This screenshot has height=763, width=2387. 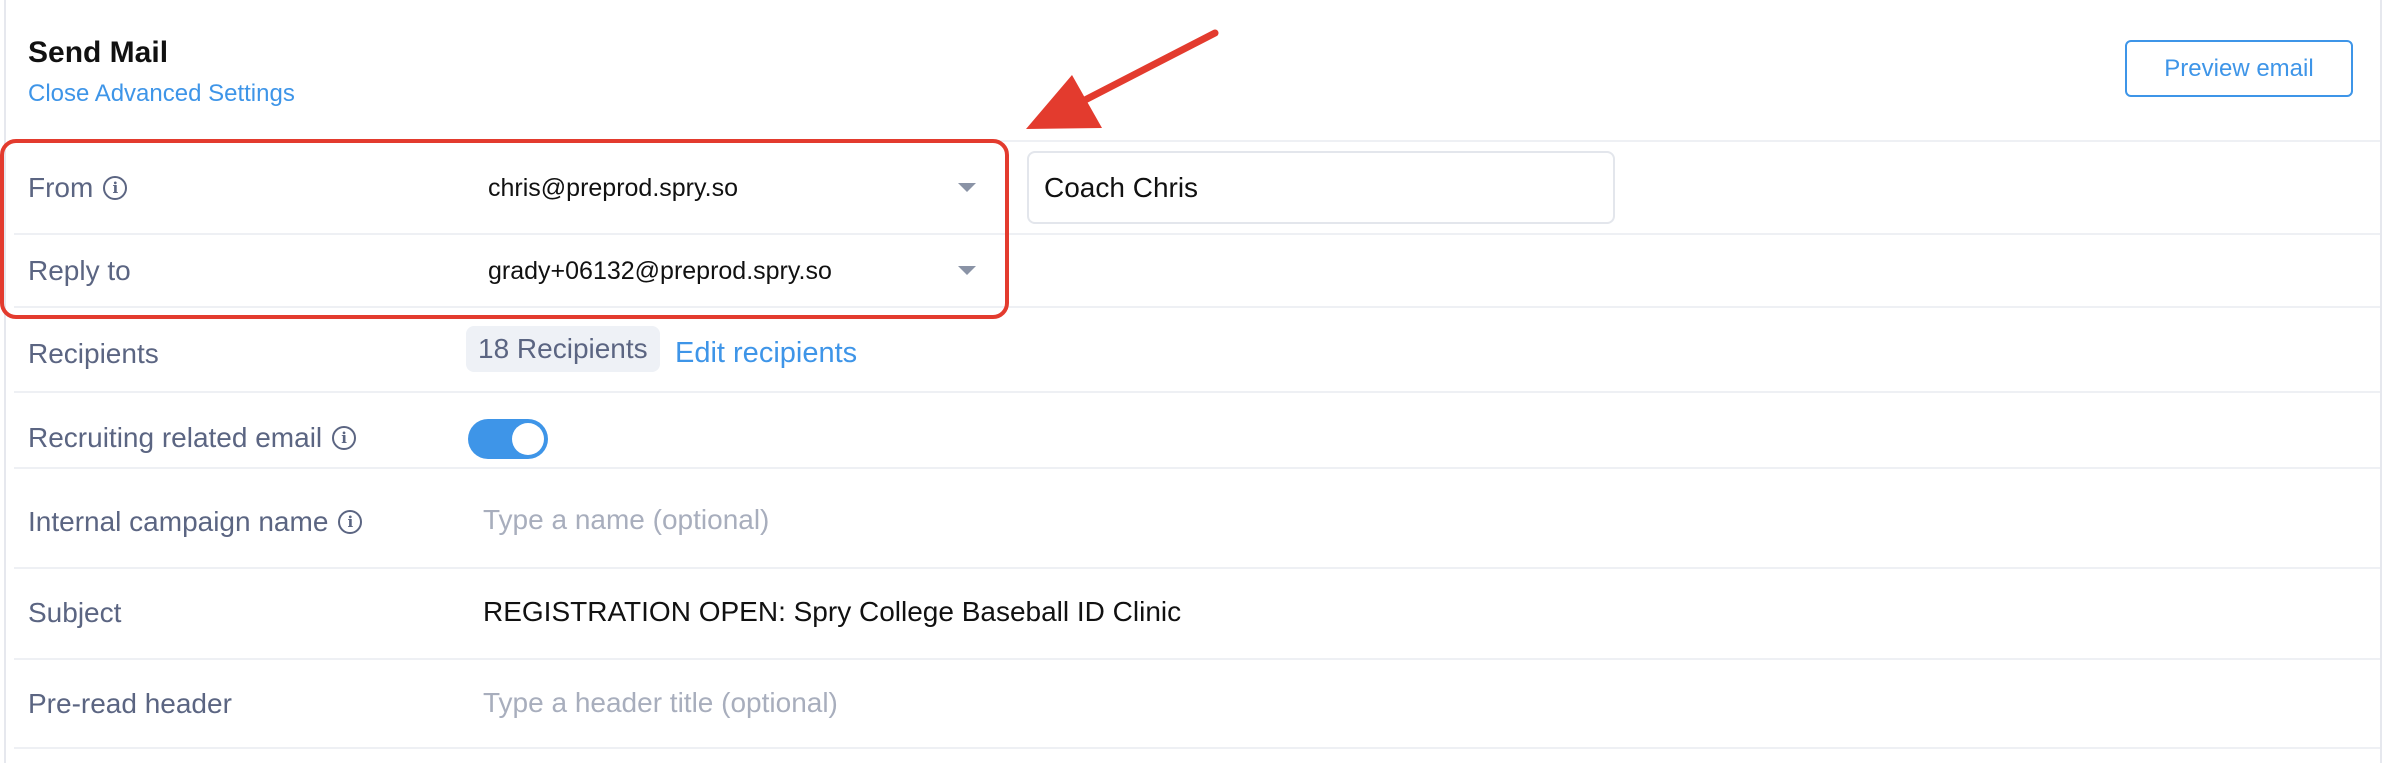 What do you see at coordinates (508, 439) in the screenshot?
I see `recruiting-toggle` at bounding box center [508, 439].